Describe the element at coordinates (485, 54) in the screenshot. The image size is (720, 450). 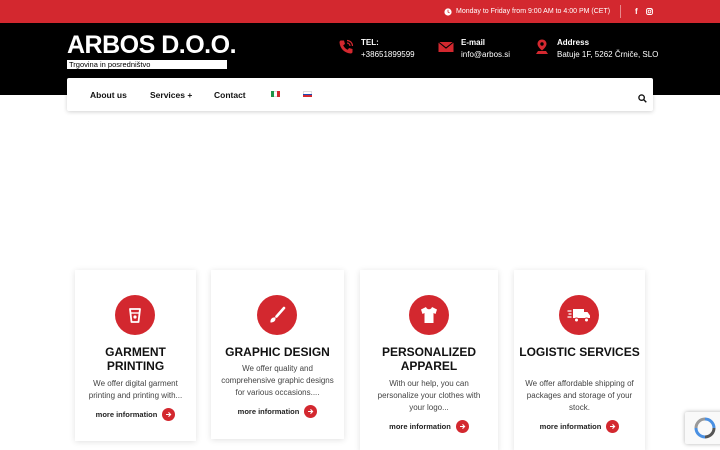
I see `contact-email-value: info@arbos.si` at that location.